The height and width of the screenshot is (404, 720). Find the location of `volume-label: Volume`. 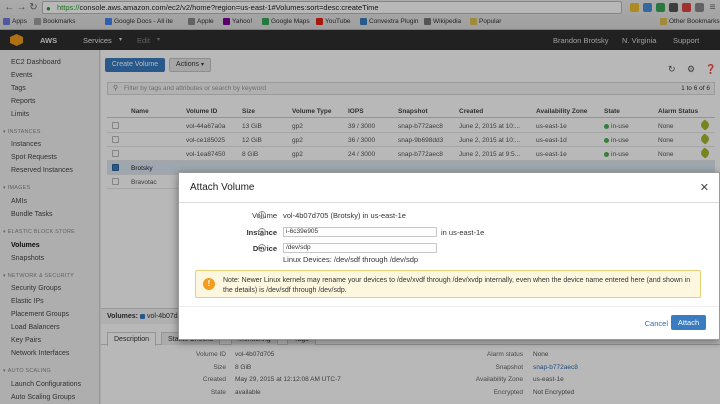

volume-label: Volume is located at coordinates (264, 215).